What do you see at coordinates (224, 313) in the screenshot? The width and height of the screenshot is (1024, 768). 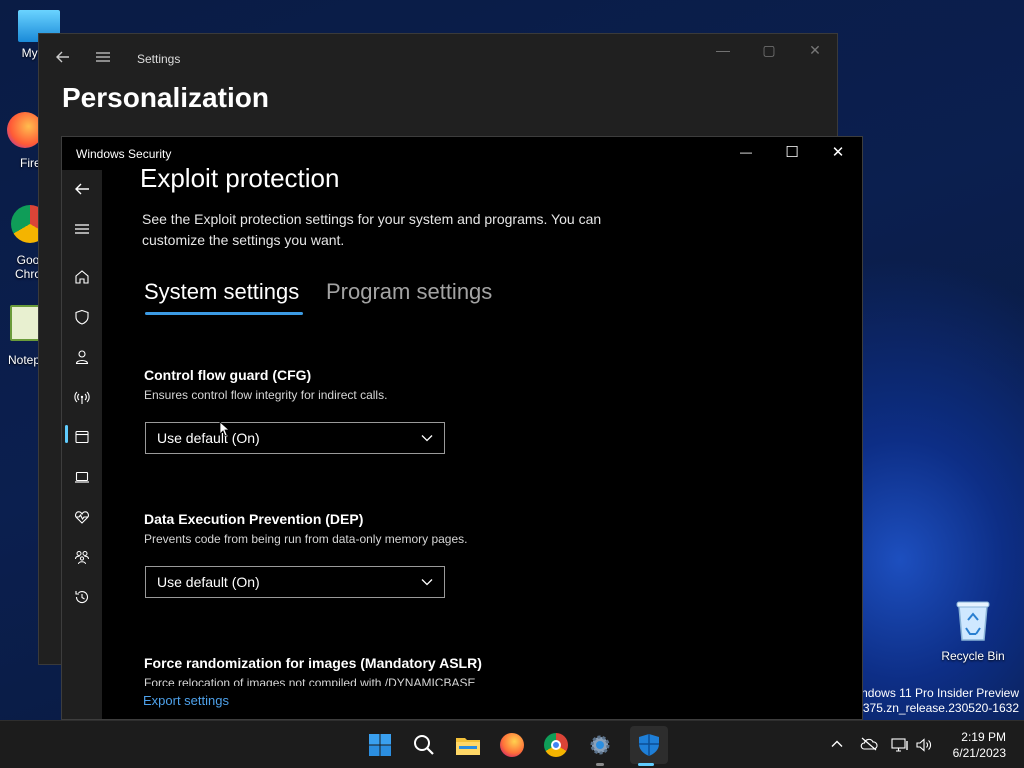 I see `tab-selected-underline` at bounding box center [224, 313].